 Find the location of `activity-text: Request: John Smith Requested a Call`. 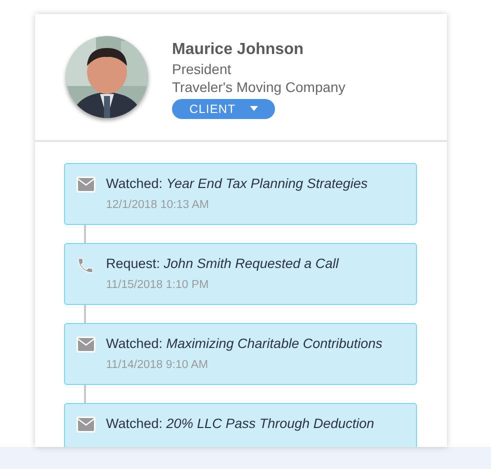

activity-text: Request: John Smith Requested a Call is located at coordinates (222, 264).